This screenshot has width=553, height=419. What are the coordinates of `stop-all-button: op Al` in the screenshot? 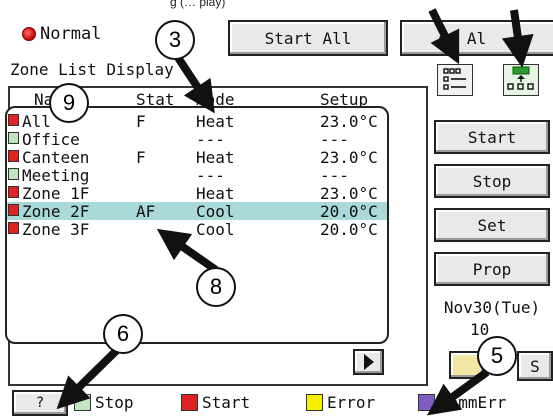 It's located at (476, 38).